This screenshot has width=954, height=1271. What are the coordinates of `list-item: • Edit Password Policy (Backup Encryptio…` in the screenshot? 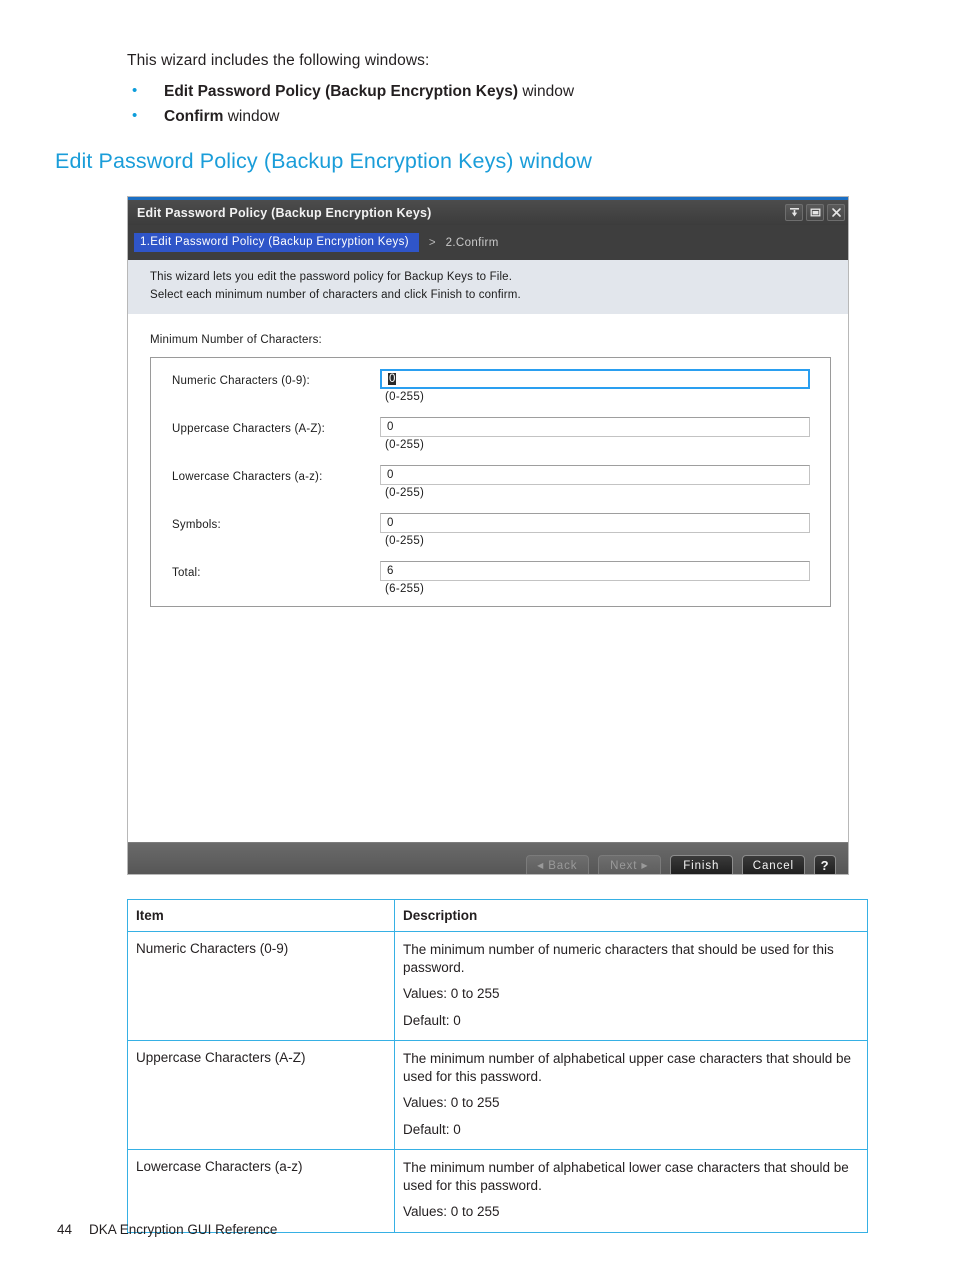 It's located at (497, 91).